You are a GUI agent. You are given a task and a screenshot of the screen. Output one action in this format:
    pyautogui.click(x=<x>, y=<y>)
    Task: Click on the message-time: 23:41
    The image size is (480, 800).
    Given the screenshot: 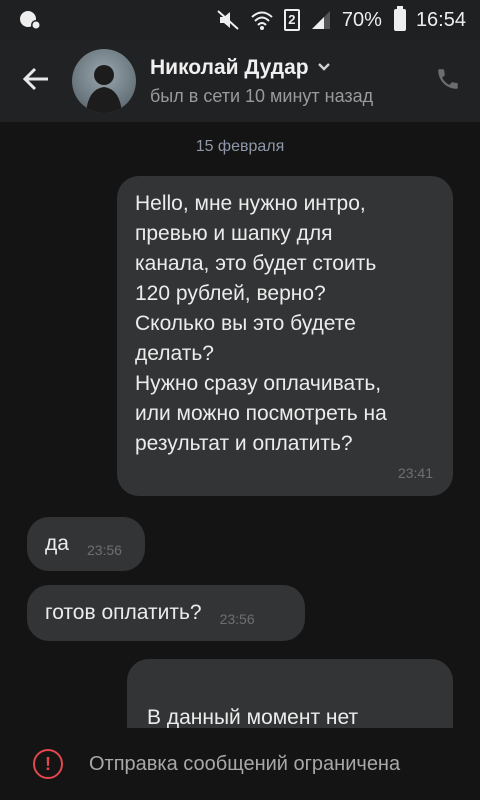 What is the action you would take?
    pyautogui.click(x=415, y=473)
    